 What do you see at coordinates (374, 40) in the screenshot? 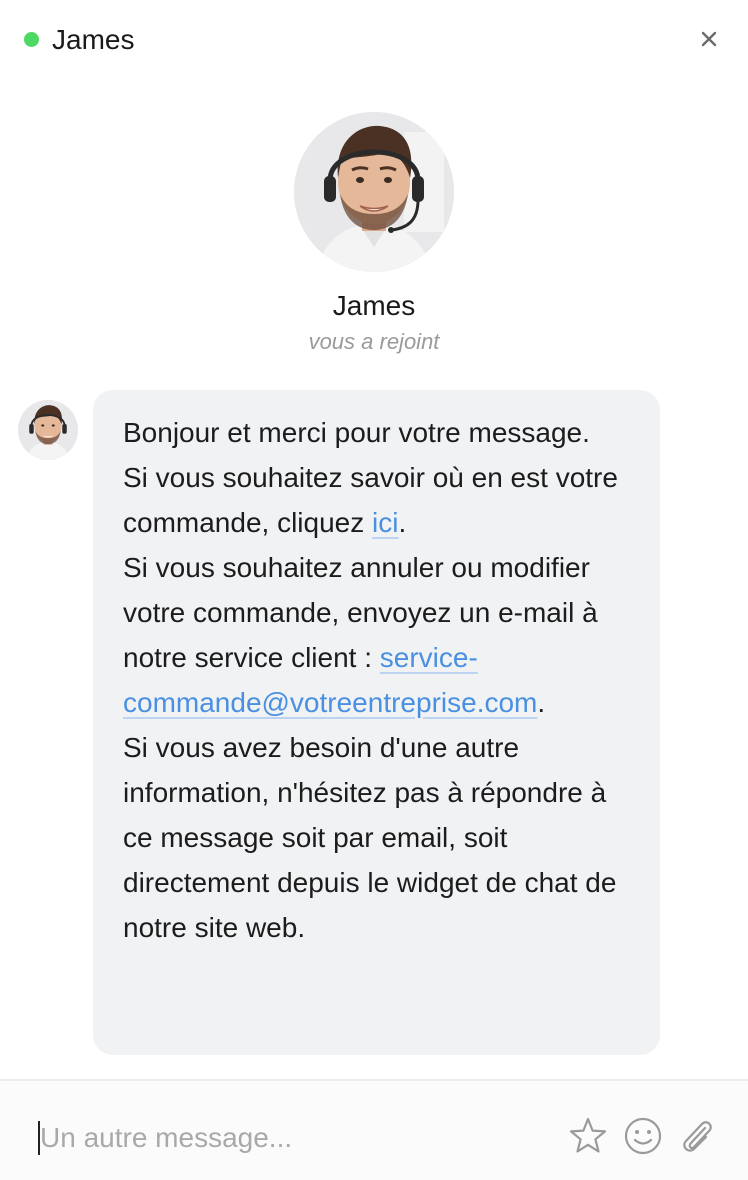
I see `chat-header: James` at bounding box center [374, 40].